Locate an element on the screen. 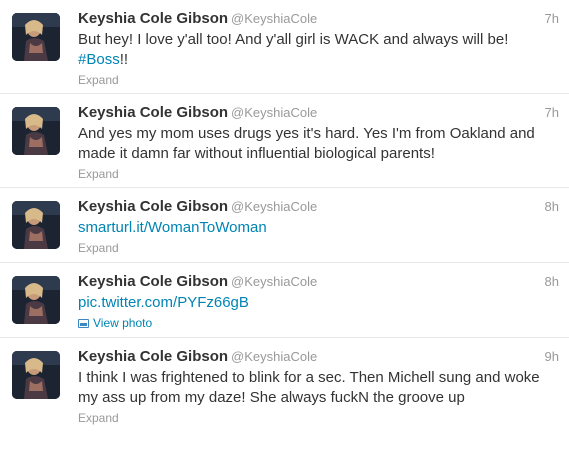  hashtag-link: #Boss is located at coordinates (99, 59).